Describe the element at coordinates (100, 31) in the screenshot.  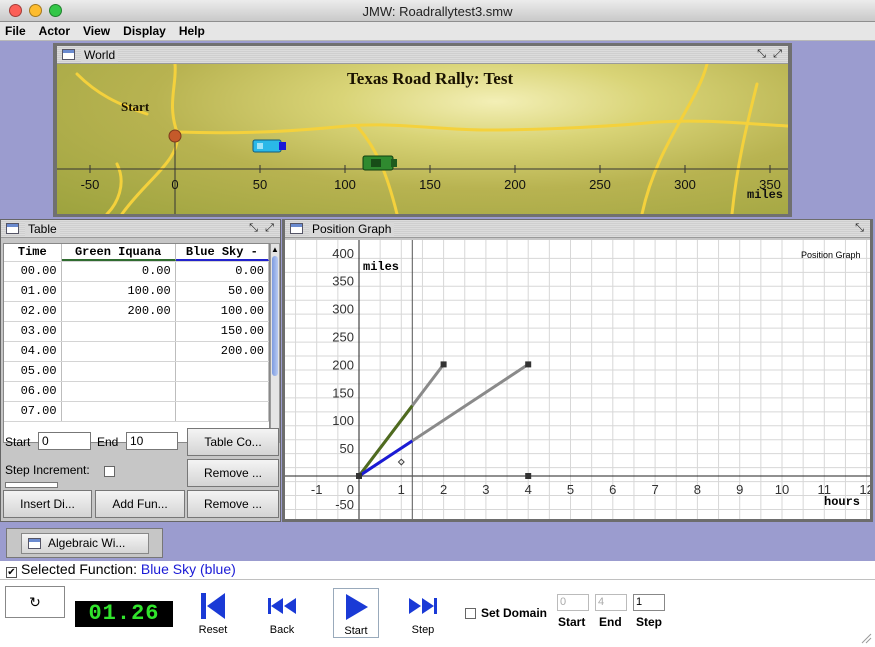
I see `menu-view: View` at that location.